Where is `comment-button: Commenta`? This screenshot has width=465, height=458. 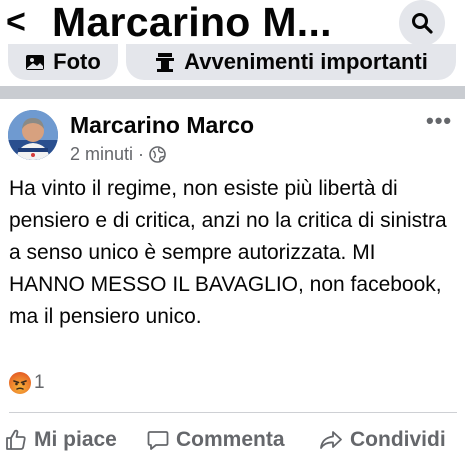
comment-button: Commenta is located at coordinates (215, 440).